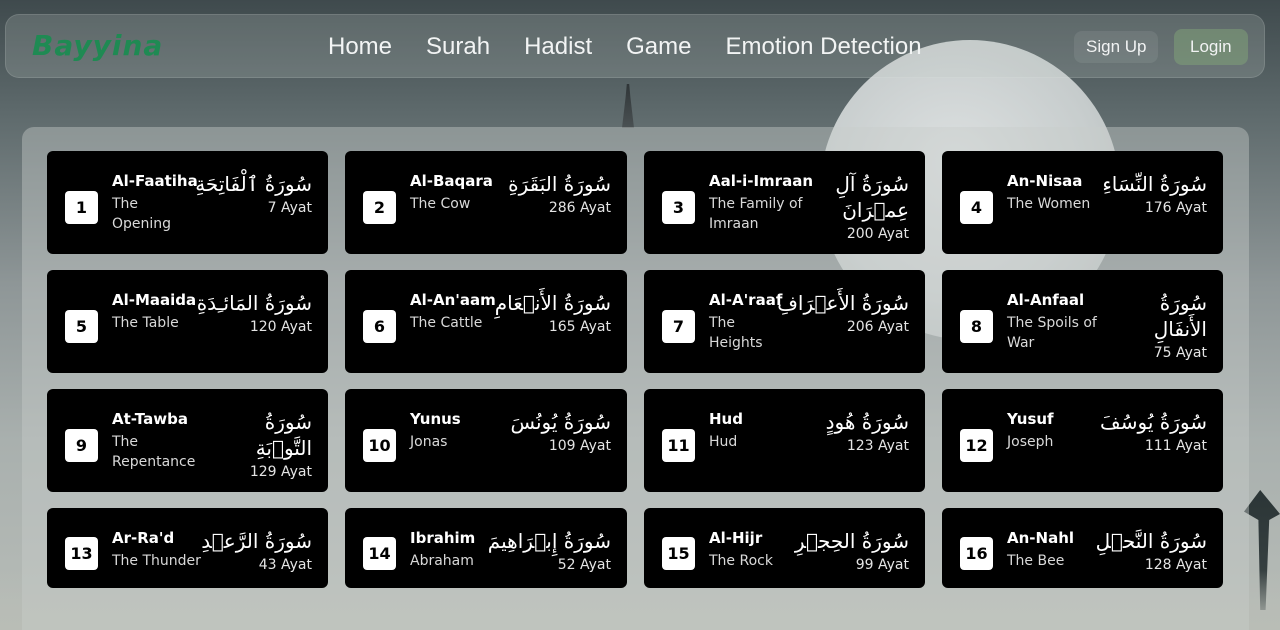  I want to click on surah-arabic-block: سُورَةُ التَّوۡبَةِ 129 Ayat, so click(264, 445).